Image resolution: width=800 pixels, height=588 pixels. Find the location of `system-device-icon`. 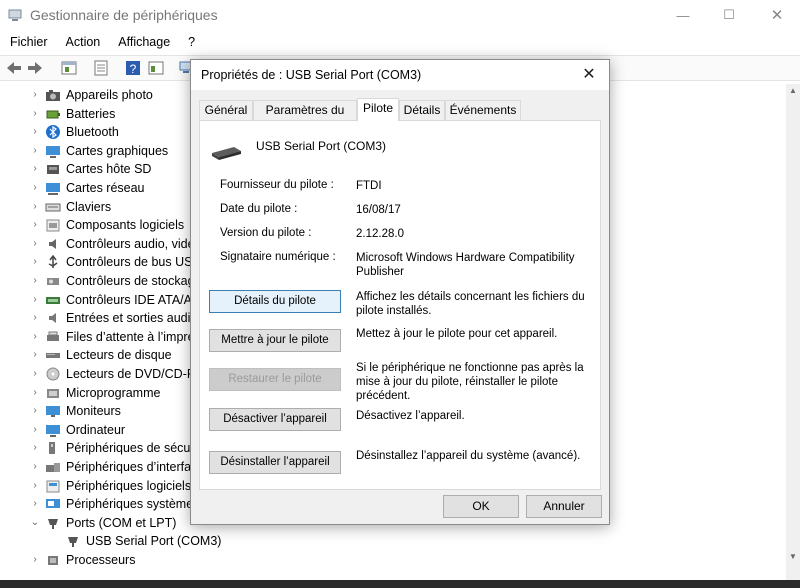

system-device-icon is located at coordinates (53, 504).